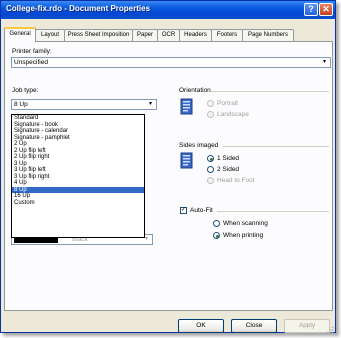  What do you see at coordinates (216, 235) in the screenshot?
I see `when-printing-radio` at bounding box center [216, 235].